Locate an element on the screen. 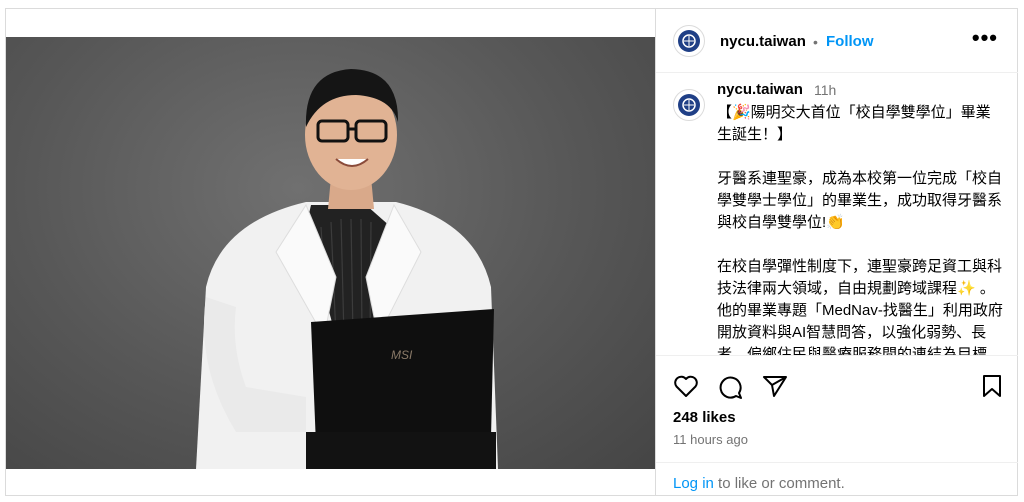 This screenshot has height=502, width=1024. login-link: Log in is located at coordinates (693, 483).